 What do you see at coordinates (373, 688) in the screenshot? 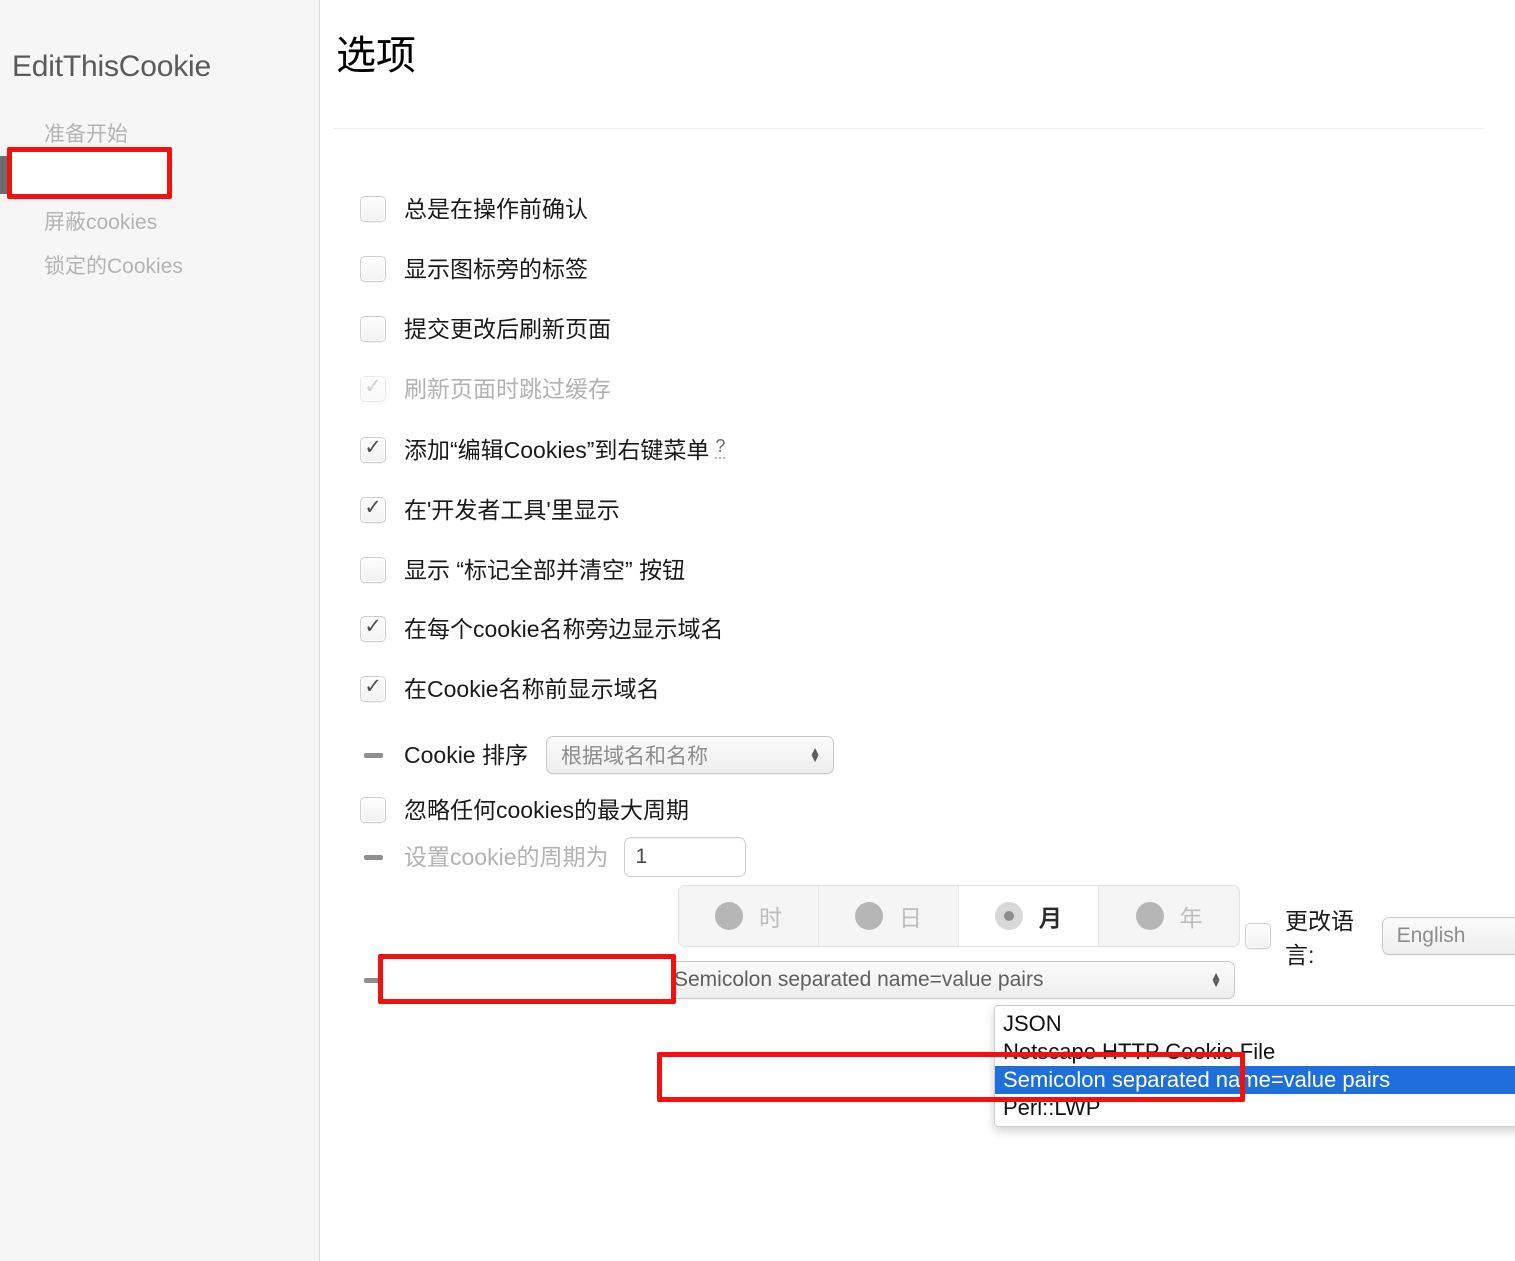
I see `checkbox-show-domain-before-name` at bounding box center [373, 688].